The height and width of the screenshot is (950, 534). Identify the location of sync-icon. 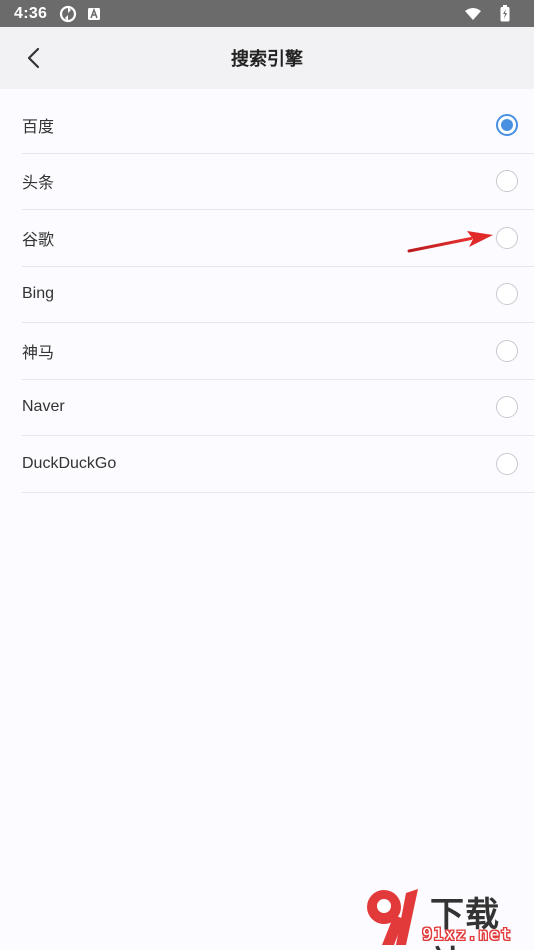
(68, 14).